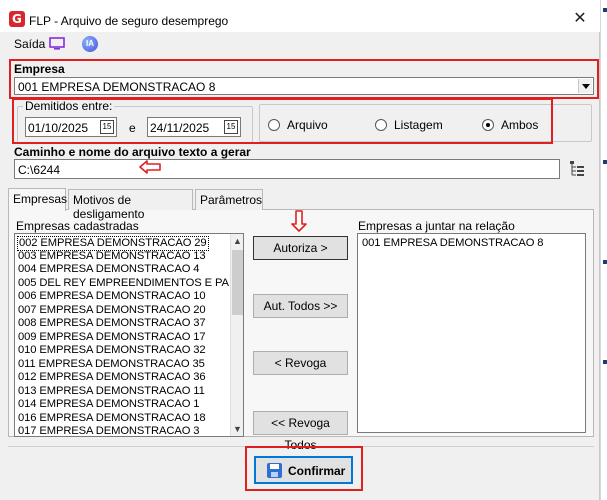 This screenshot has height=500, width=607. What do you see at coordinates (112, 337) in the screenshot?
I see `list-item: 009 EMPRESA DEMONSTRACAO 17` at bounding box center [112, 337].